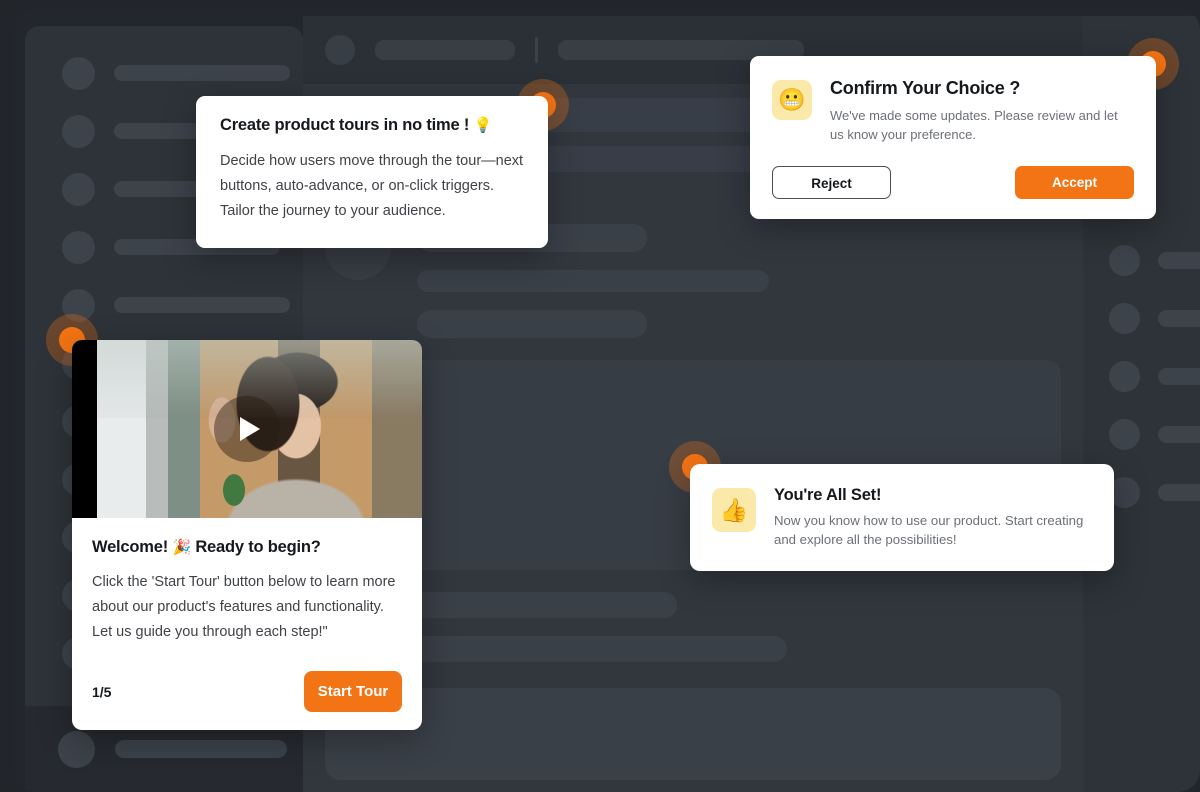  I want to click on topbar-avatar-placeholder, so click(340, 50).